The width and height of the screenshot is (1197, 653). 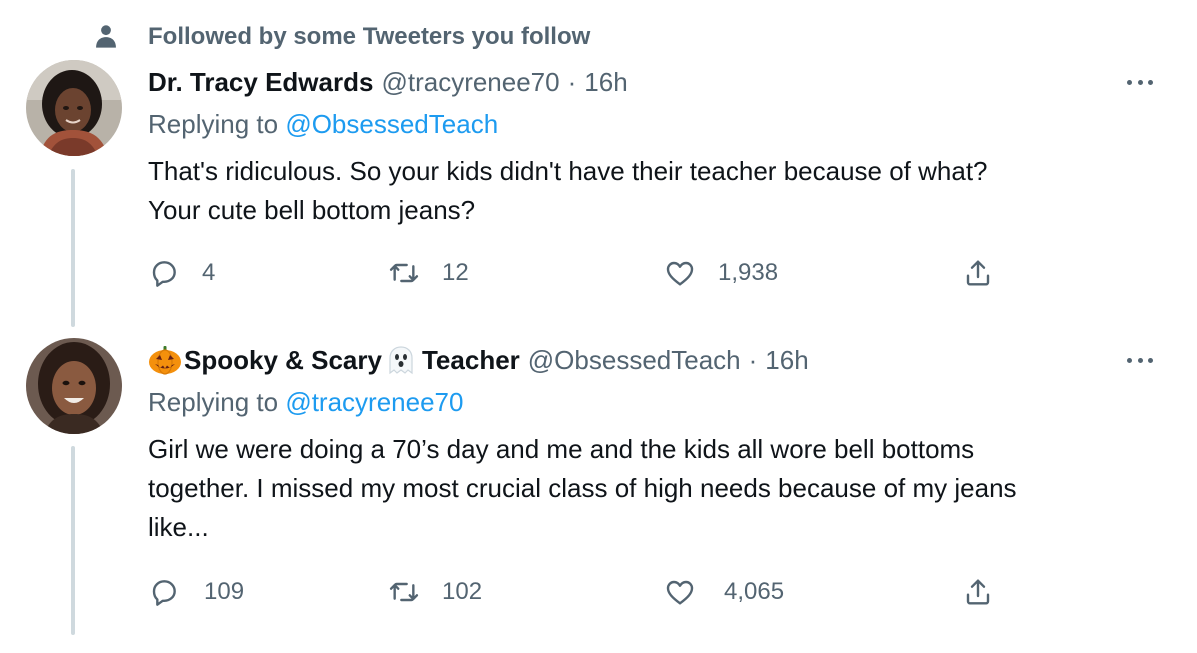 I want to click on user-handle: @ObsessedTeach, so click(x=634, y=360).